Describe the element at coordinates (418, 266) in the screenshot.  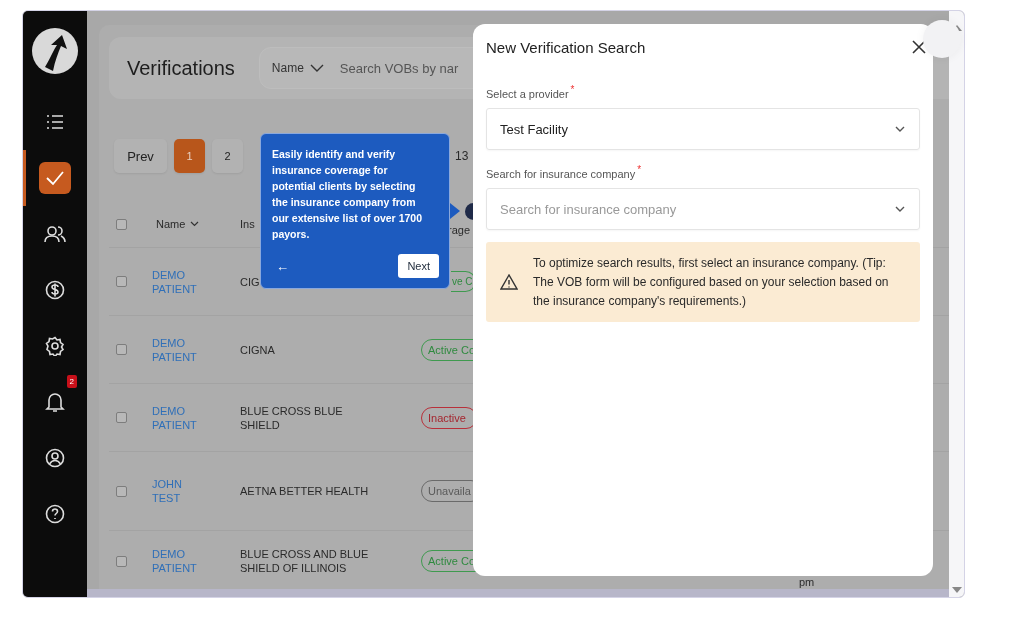
I see `next-button: Next` at that location.